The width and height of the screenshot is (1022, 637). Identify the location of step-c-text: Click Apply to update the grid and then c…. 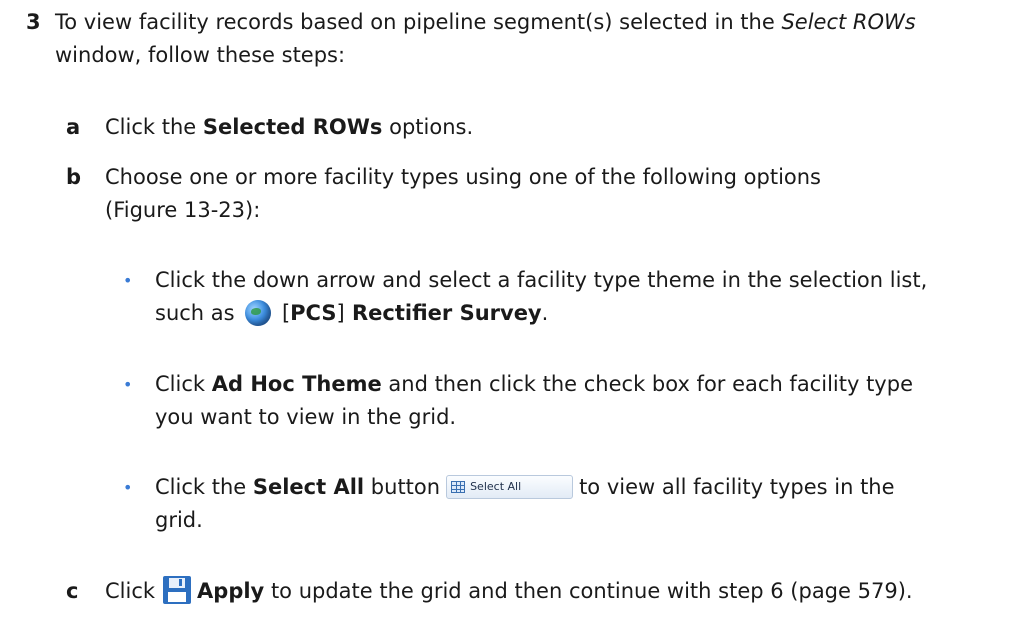
(509, 591).